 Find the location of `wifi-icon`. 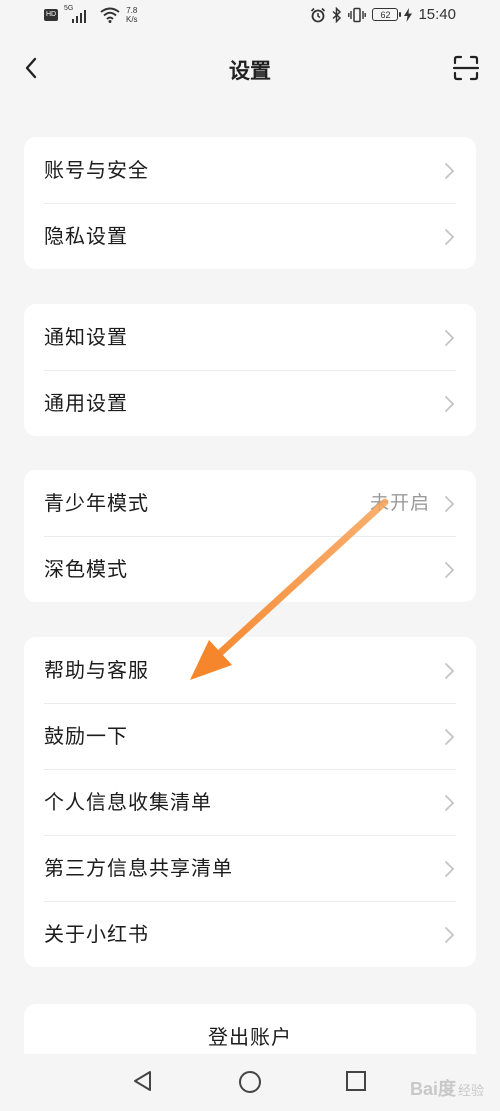

wifi-icon is located at coordinates (110, 15).